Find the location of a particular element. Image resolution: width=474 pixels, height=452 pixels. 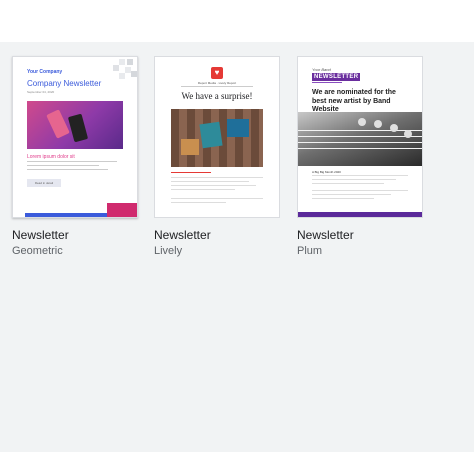

guitar-photo is located at coordinates (360, 139).